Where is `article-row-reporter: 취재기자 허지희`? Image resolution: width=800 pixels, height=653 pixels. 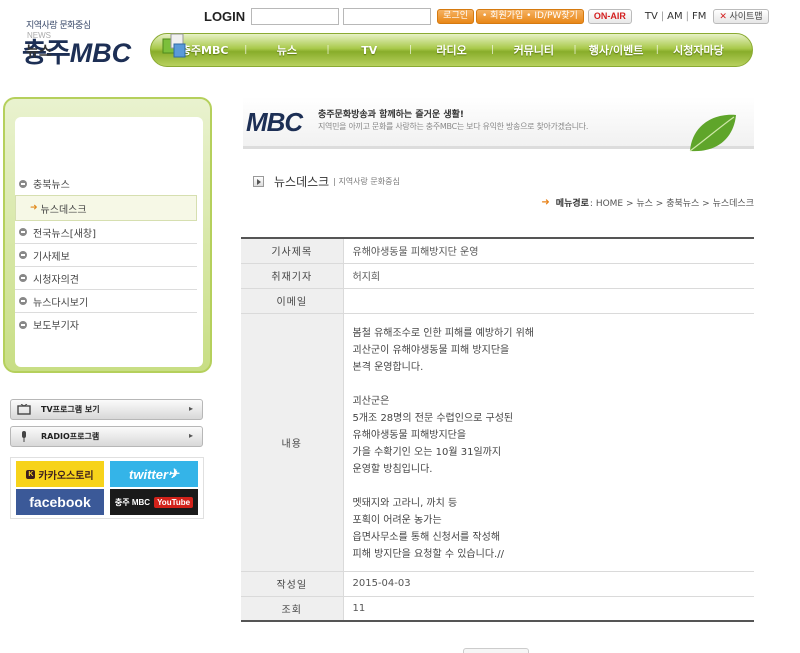 article-row-reporter: 취재기자 허지희 is located at coordinates (497, 276).